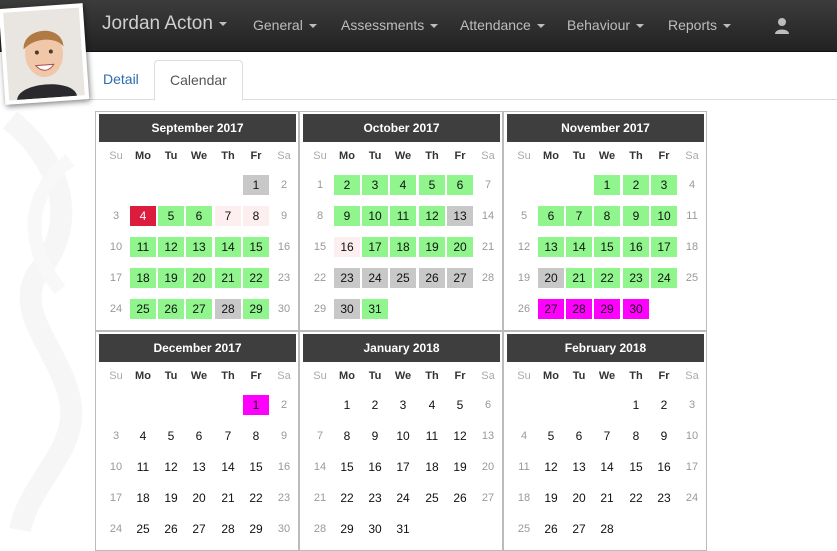  Describe the element at coordinates (121, 80) in the screenshot. I see `tab-detail: Detail` at that location.